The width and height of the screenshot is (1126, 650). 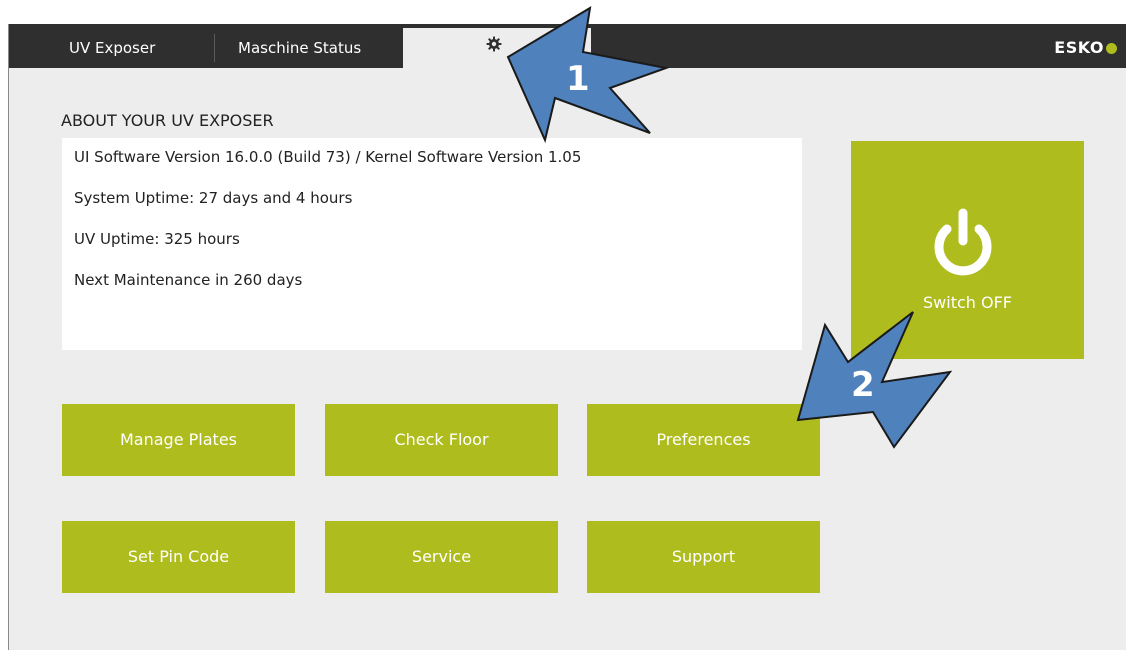 I want to click on check-floor-button: Check Floor, so click(x=441, y=440).